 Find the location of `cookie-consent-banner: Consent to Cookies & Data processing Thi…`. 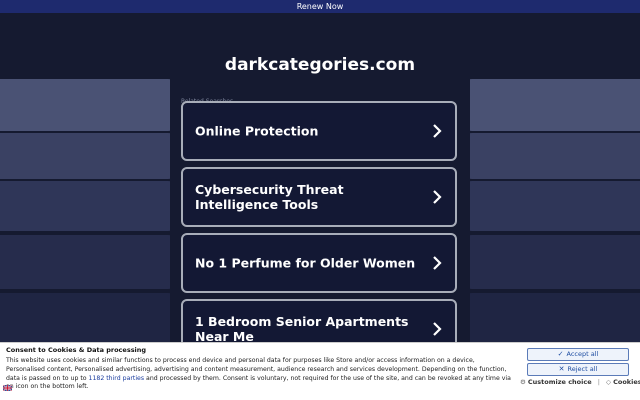

cookie-consent-banner: Consent to Cookies & Data processing Thi… is located at coordinates (320, 371).